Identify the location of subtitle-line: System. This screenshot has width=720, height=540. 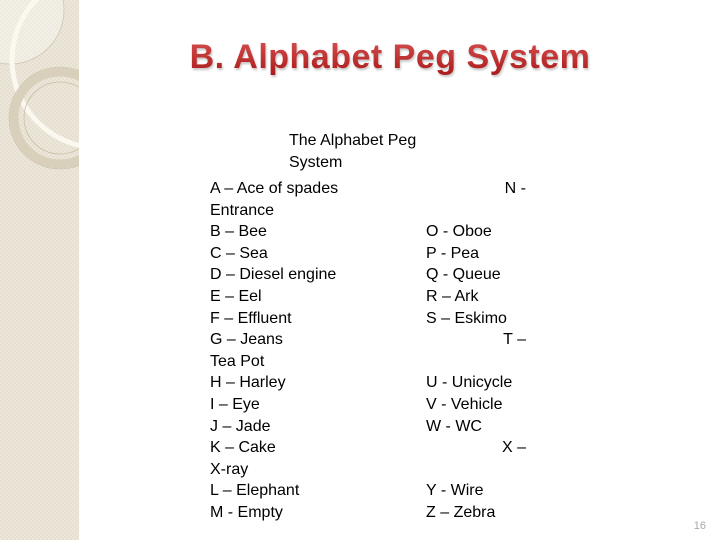
(316, 162).